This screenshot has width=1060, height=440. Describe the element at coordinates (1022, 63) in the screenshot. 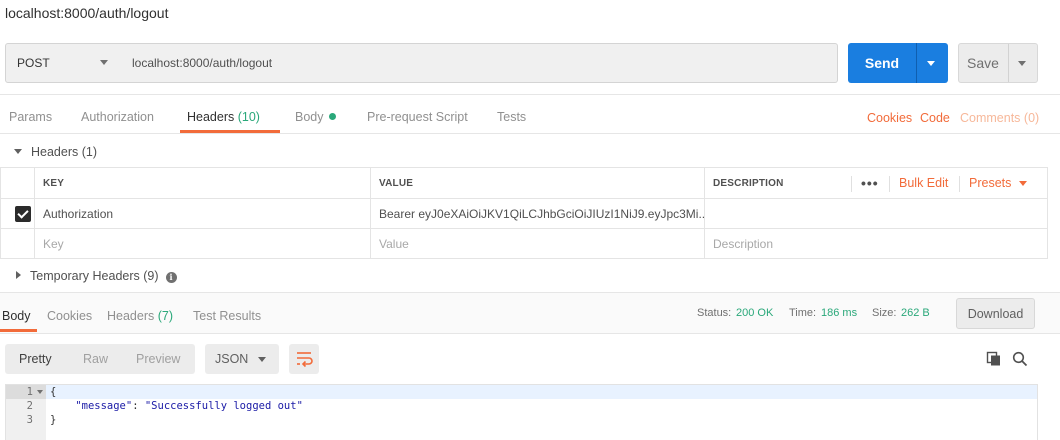

I see `save-options-chevron-icon` at that location.